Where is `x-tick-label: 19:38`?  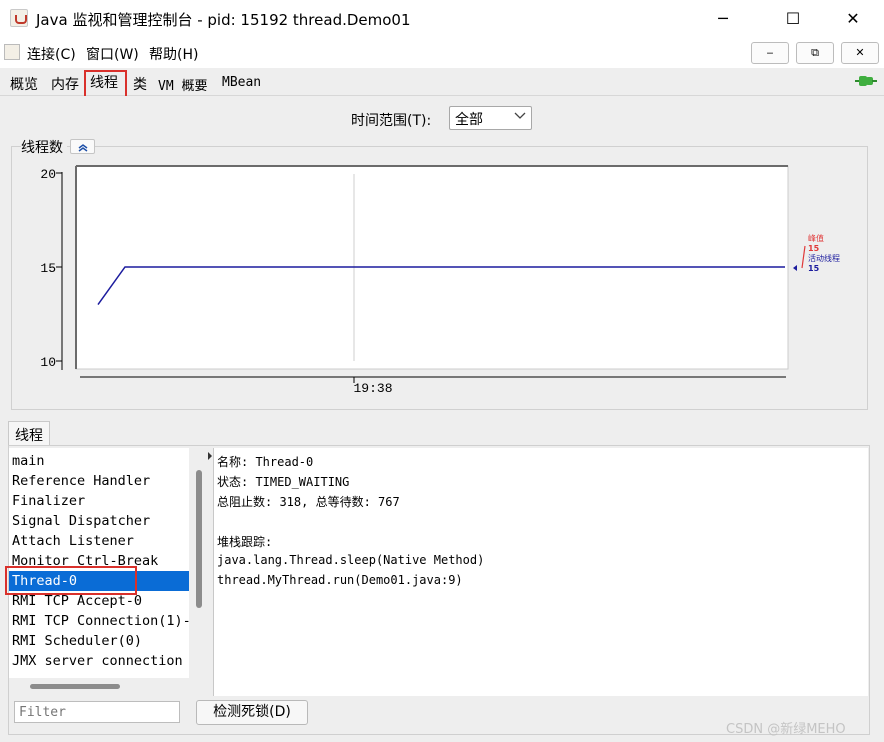 x-tick-label: 19:38 is located at coordinates (372, 388).